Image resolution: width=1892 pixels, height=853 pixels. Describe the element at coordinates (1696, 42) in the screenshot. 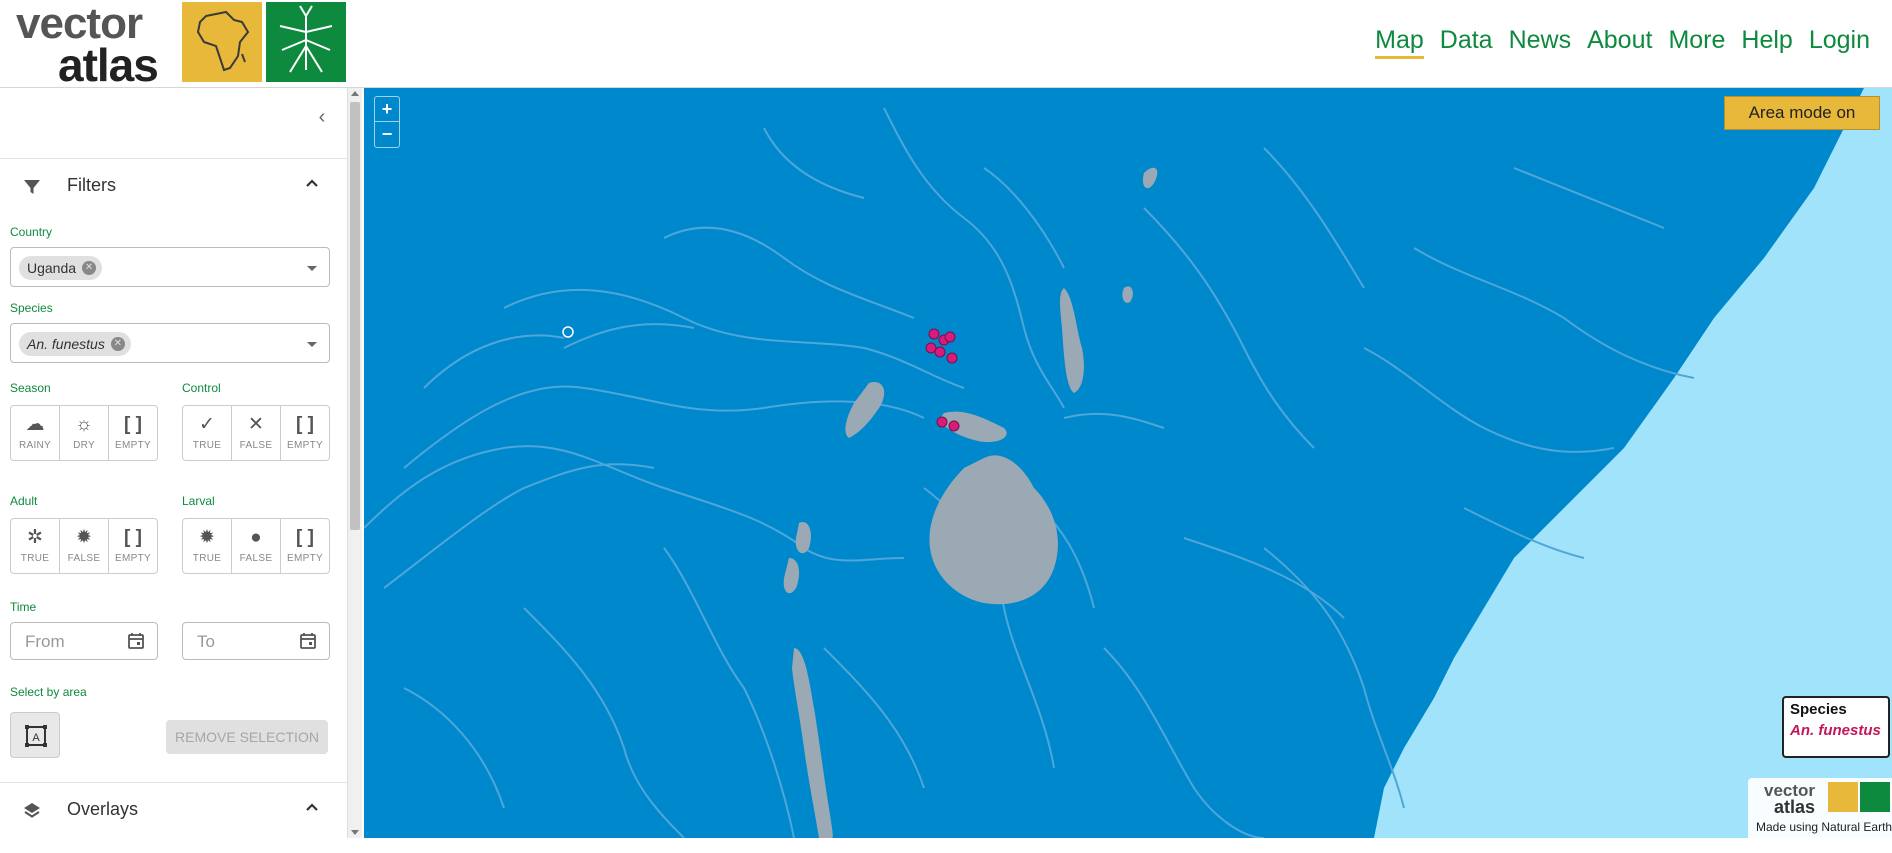

I see `nav-more: More` at that location.